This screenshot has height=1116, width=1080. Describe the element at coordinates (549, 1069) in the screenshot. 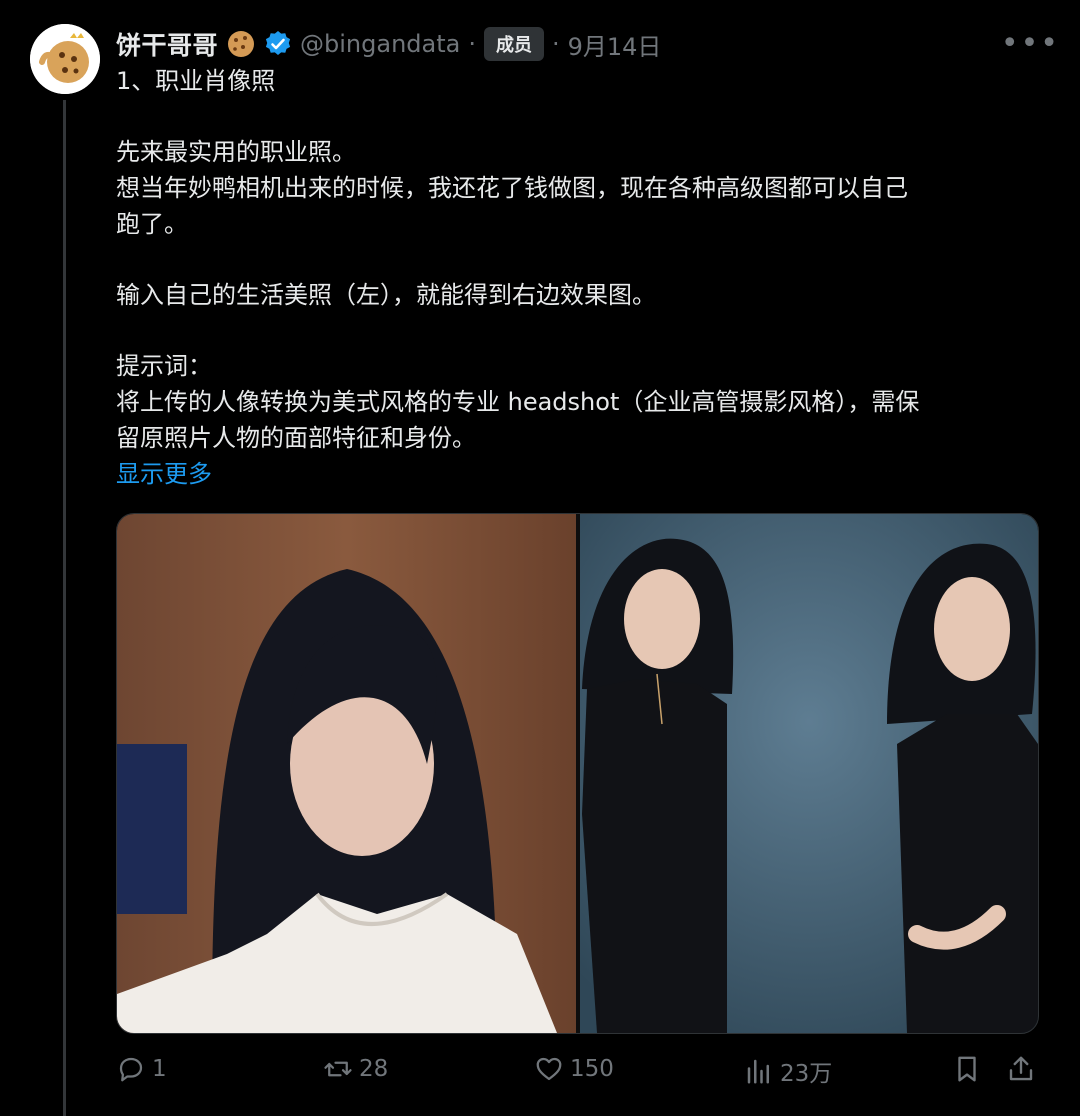

I see `heart-icon` at that location.